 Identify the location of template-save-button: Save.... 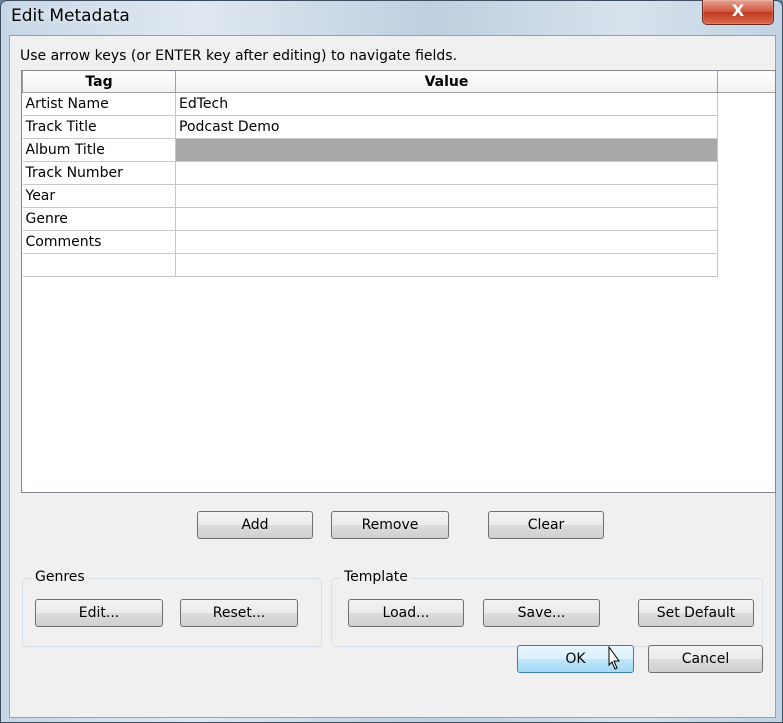
(541, 613).